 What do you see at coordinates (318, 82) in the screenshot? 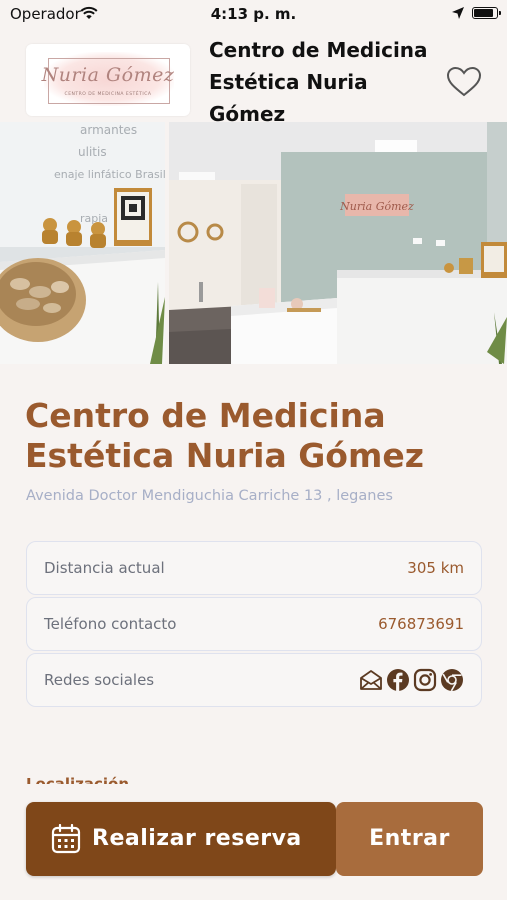
I see `page-title: Centro de Medicina Estética Nuria Gómez` at bounding box center [318, 82].